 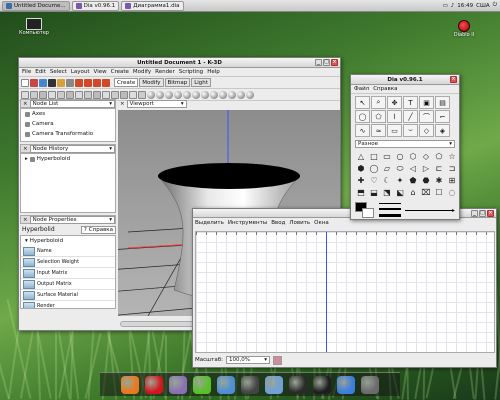 What do you see at coordinates (374, 168) in the screenshot?
I see `shape-icon: ◯` at bounding box center [374, 168].